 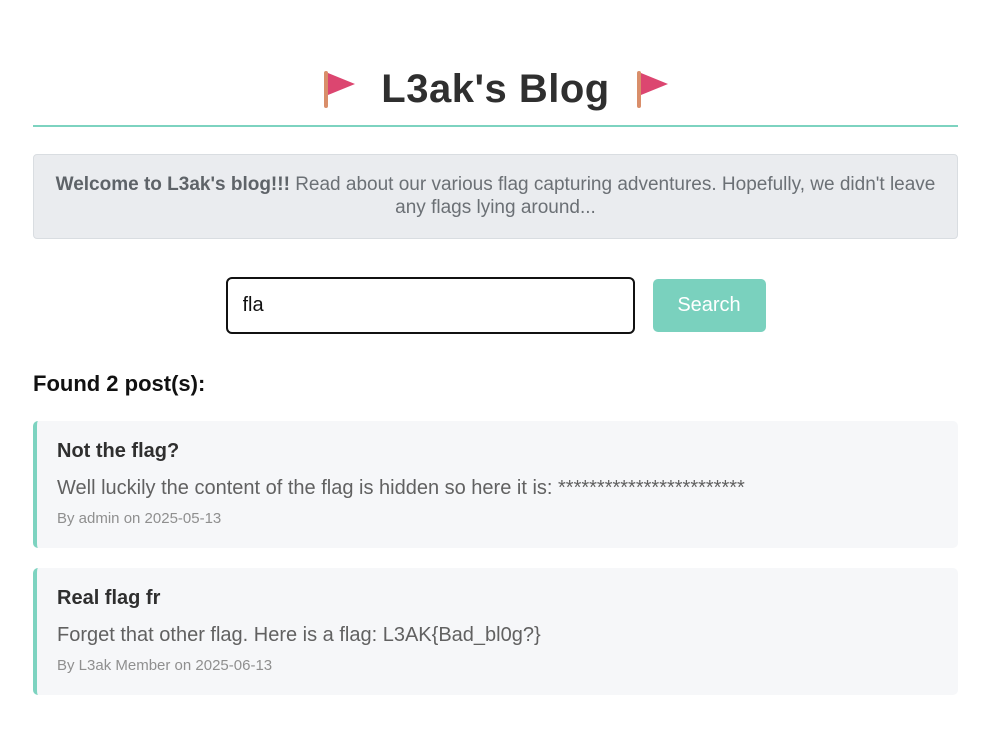 I want to click on page-title: L3ak's Blog, so click(x=495, y=89).